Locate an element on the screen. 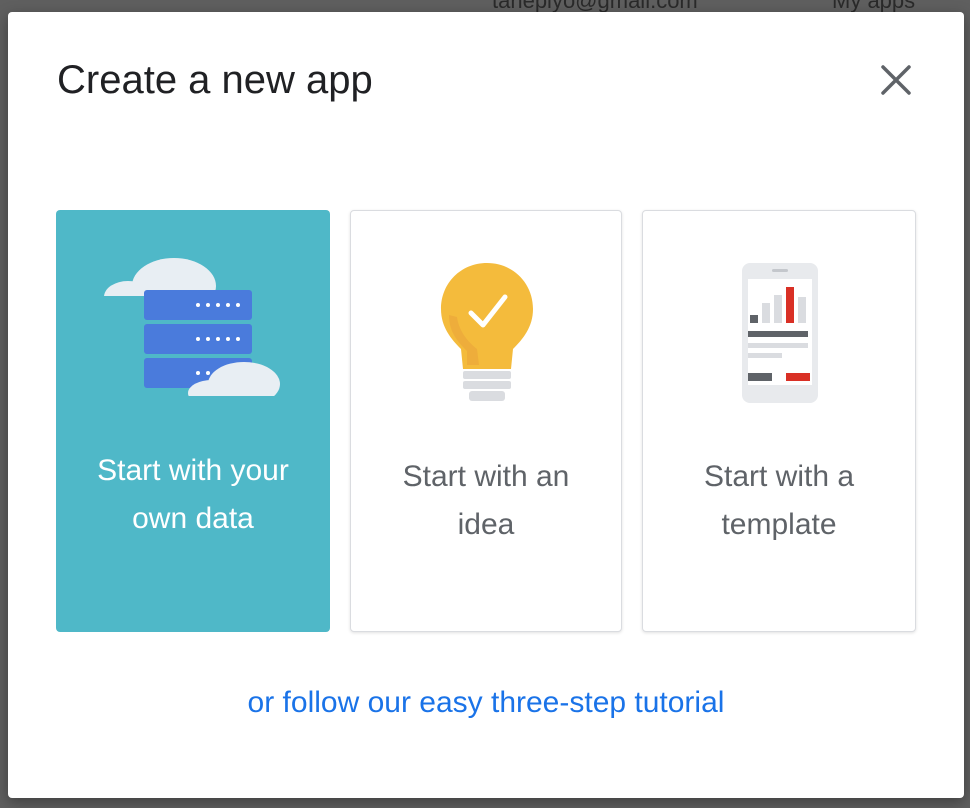  phone-template-icon is located at coordinates (780, 333).